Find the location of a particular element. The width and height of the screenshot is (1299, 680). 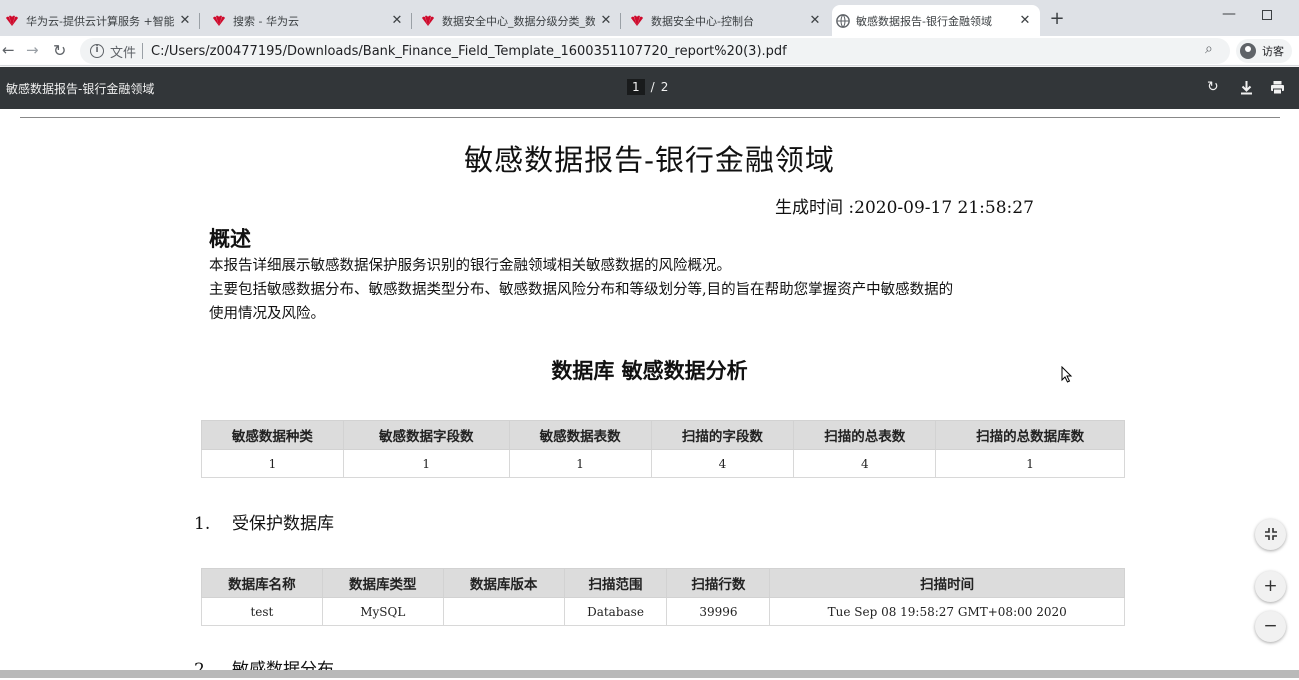

table-header-cell: 数据库类型 is located at coordinates (382, 583).